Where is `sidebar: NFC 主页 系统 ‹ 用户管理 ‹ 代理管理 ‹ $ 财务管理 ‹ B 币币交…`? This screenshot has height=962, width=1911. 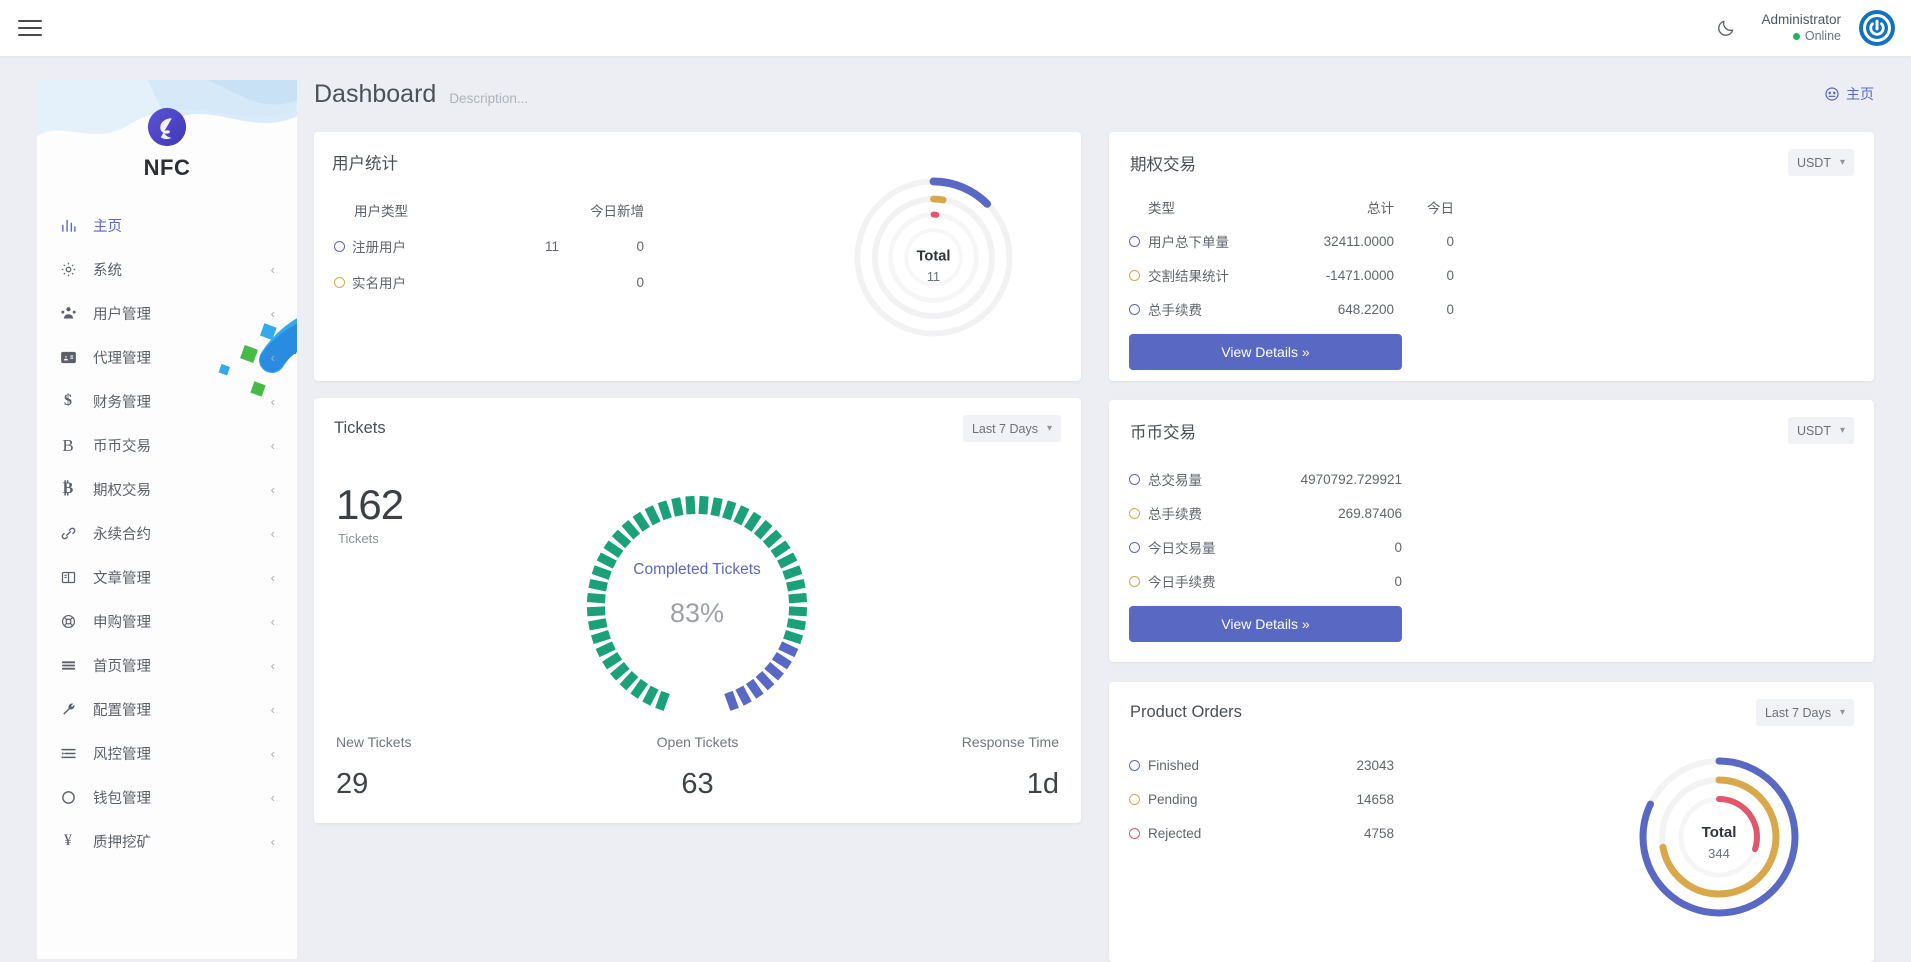 sidebar: NFC 主页 系统 ‹ 用户管理 ‹ 代理管理 ‹ $ 财务管理 ‹ B 币币交… is located at coordinates (167, 519).